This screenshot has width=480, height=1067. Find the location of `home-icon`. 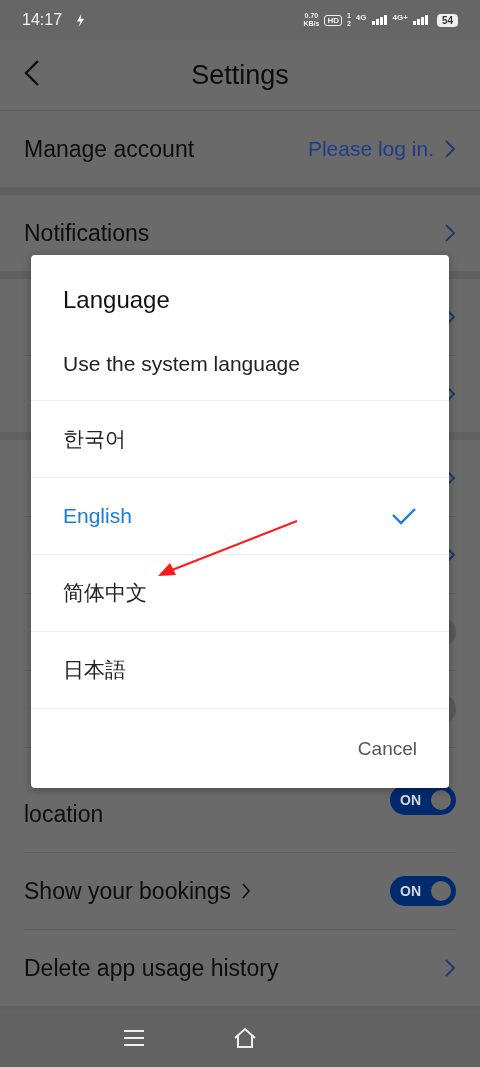

home-icon is located at coordinates (245, 1038).